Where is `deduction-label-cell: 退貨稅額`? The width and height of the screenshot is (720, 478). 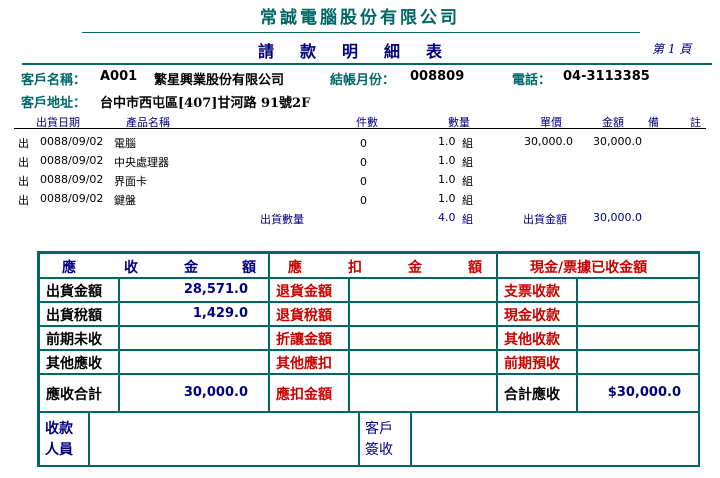 deduction-label-cell: 退貨稅額 is located at coordinates (309, 314).